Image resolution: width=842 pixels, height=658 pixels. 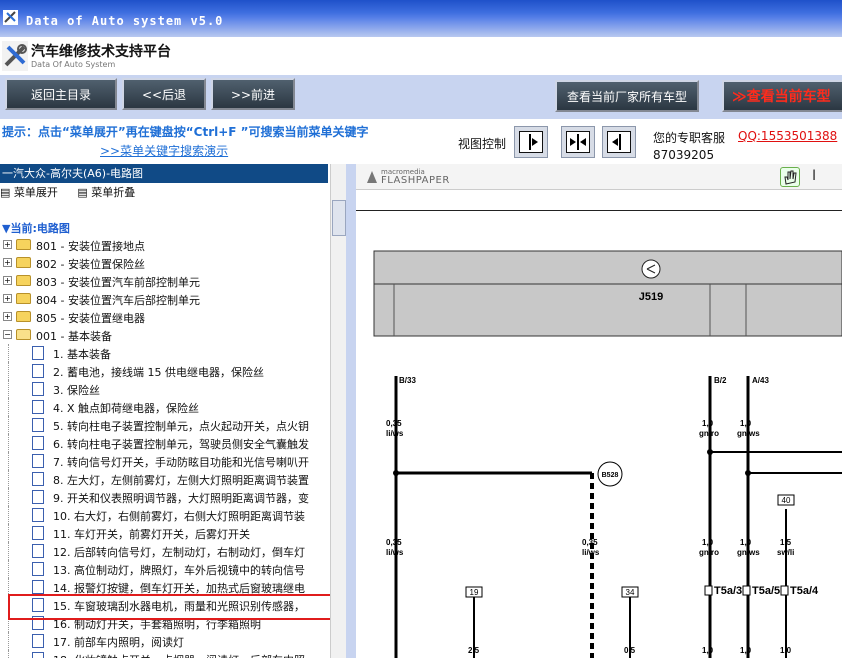 I want to click on support-label: 您的专职客服, so click(x=689, y=138).